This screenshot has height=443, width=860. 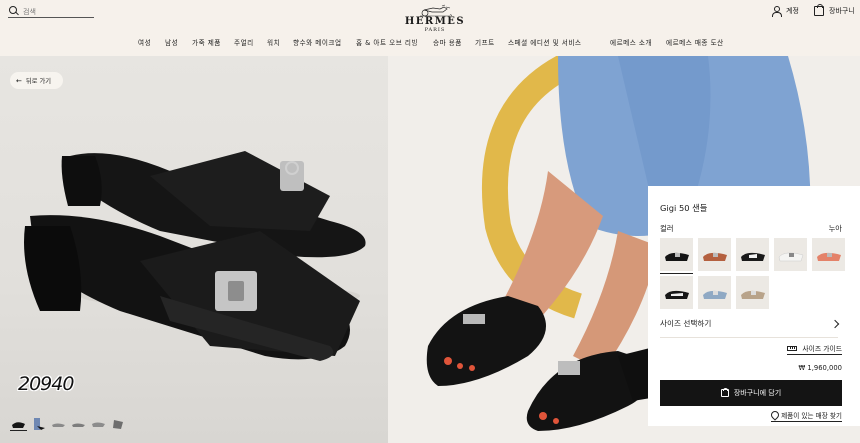 I want to click on add-to-cart-label: 장바구니에 담기, so click(x=757, y=393).